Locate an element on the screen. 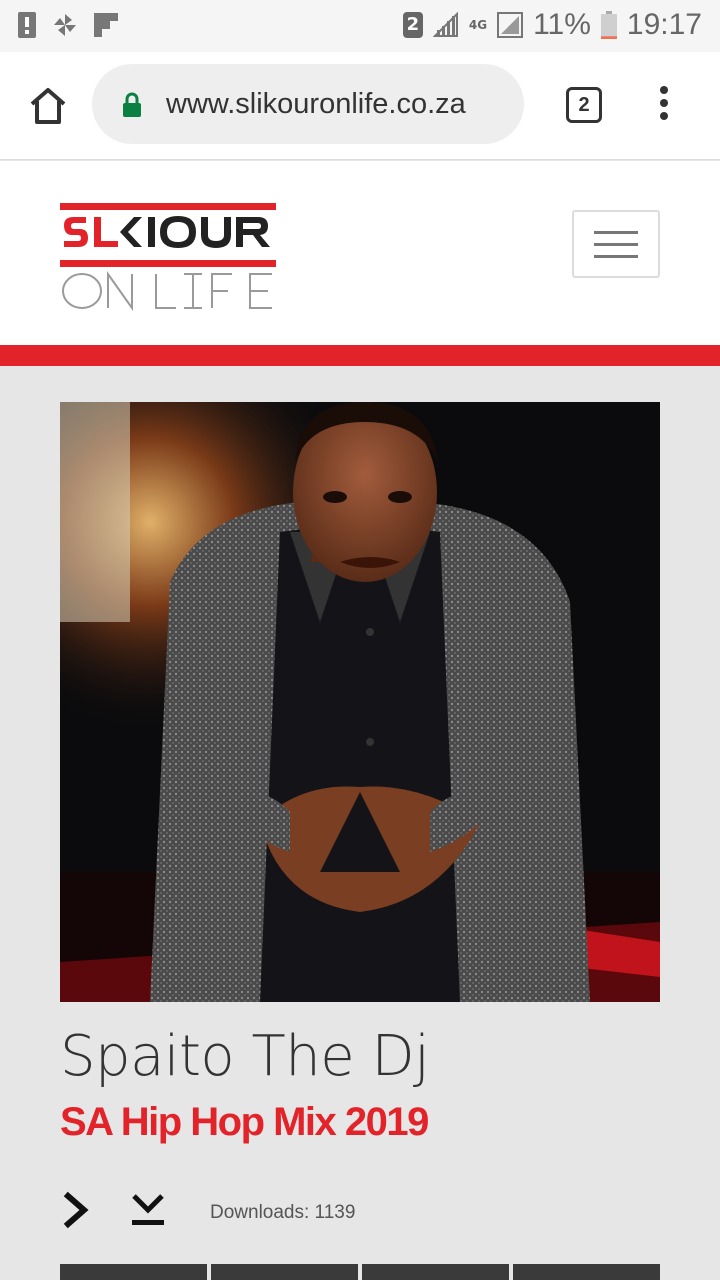  header-divider is located at coordinates (360, 355).